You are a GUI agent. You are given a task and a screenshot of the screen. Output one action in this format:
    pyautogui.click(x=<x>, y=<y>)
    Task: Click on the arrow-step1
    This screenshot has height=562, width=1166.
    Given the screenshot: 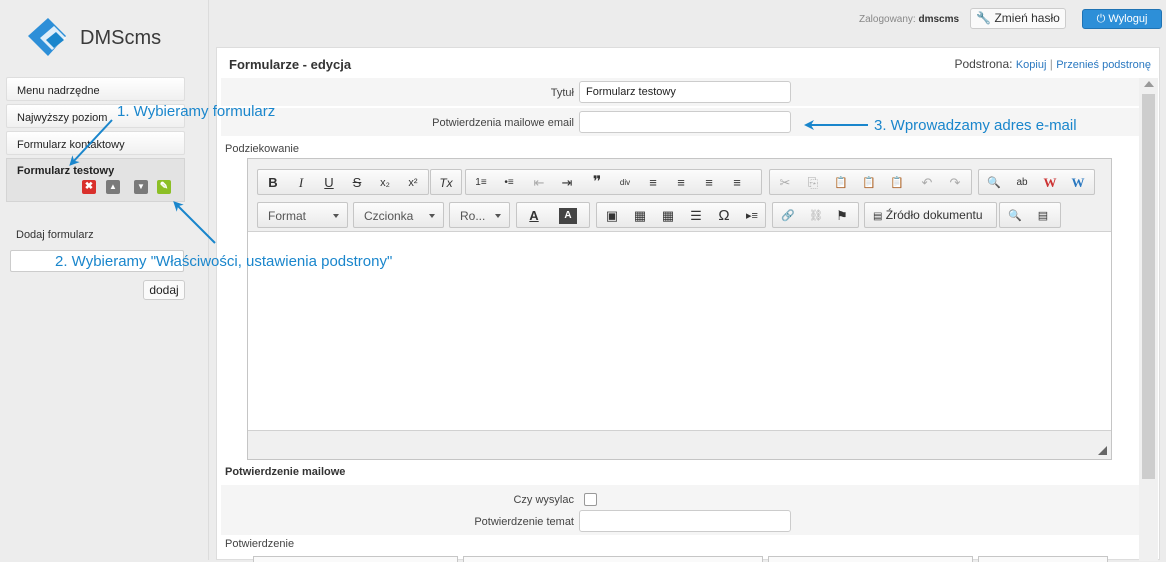 What is the action you would take?
    pyautogui.click(x=91, y=142)
    